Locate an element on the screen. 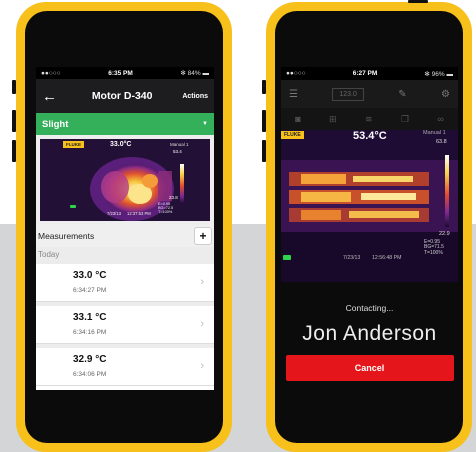  edit-icon: ✎ is located at coordinates (402, 94).